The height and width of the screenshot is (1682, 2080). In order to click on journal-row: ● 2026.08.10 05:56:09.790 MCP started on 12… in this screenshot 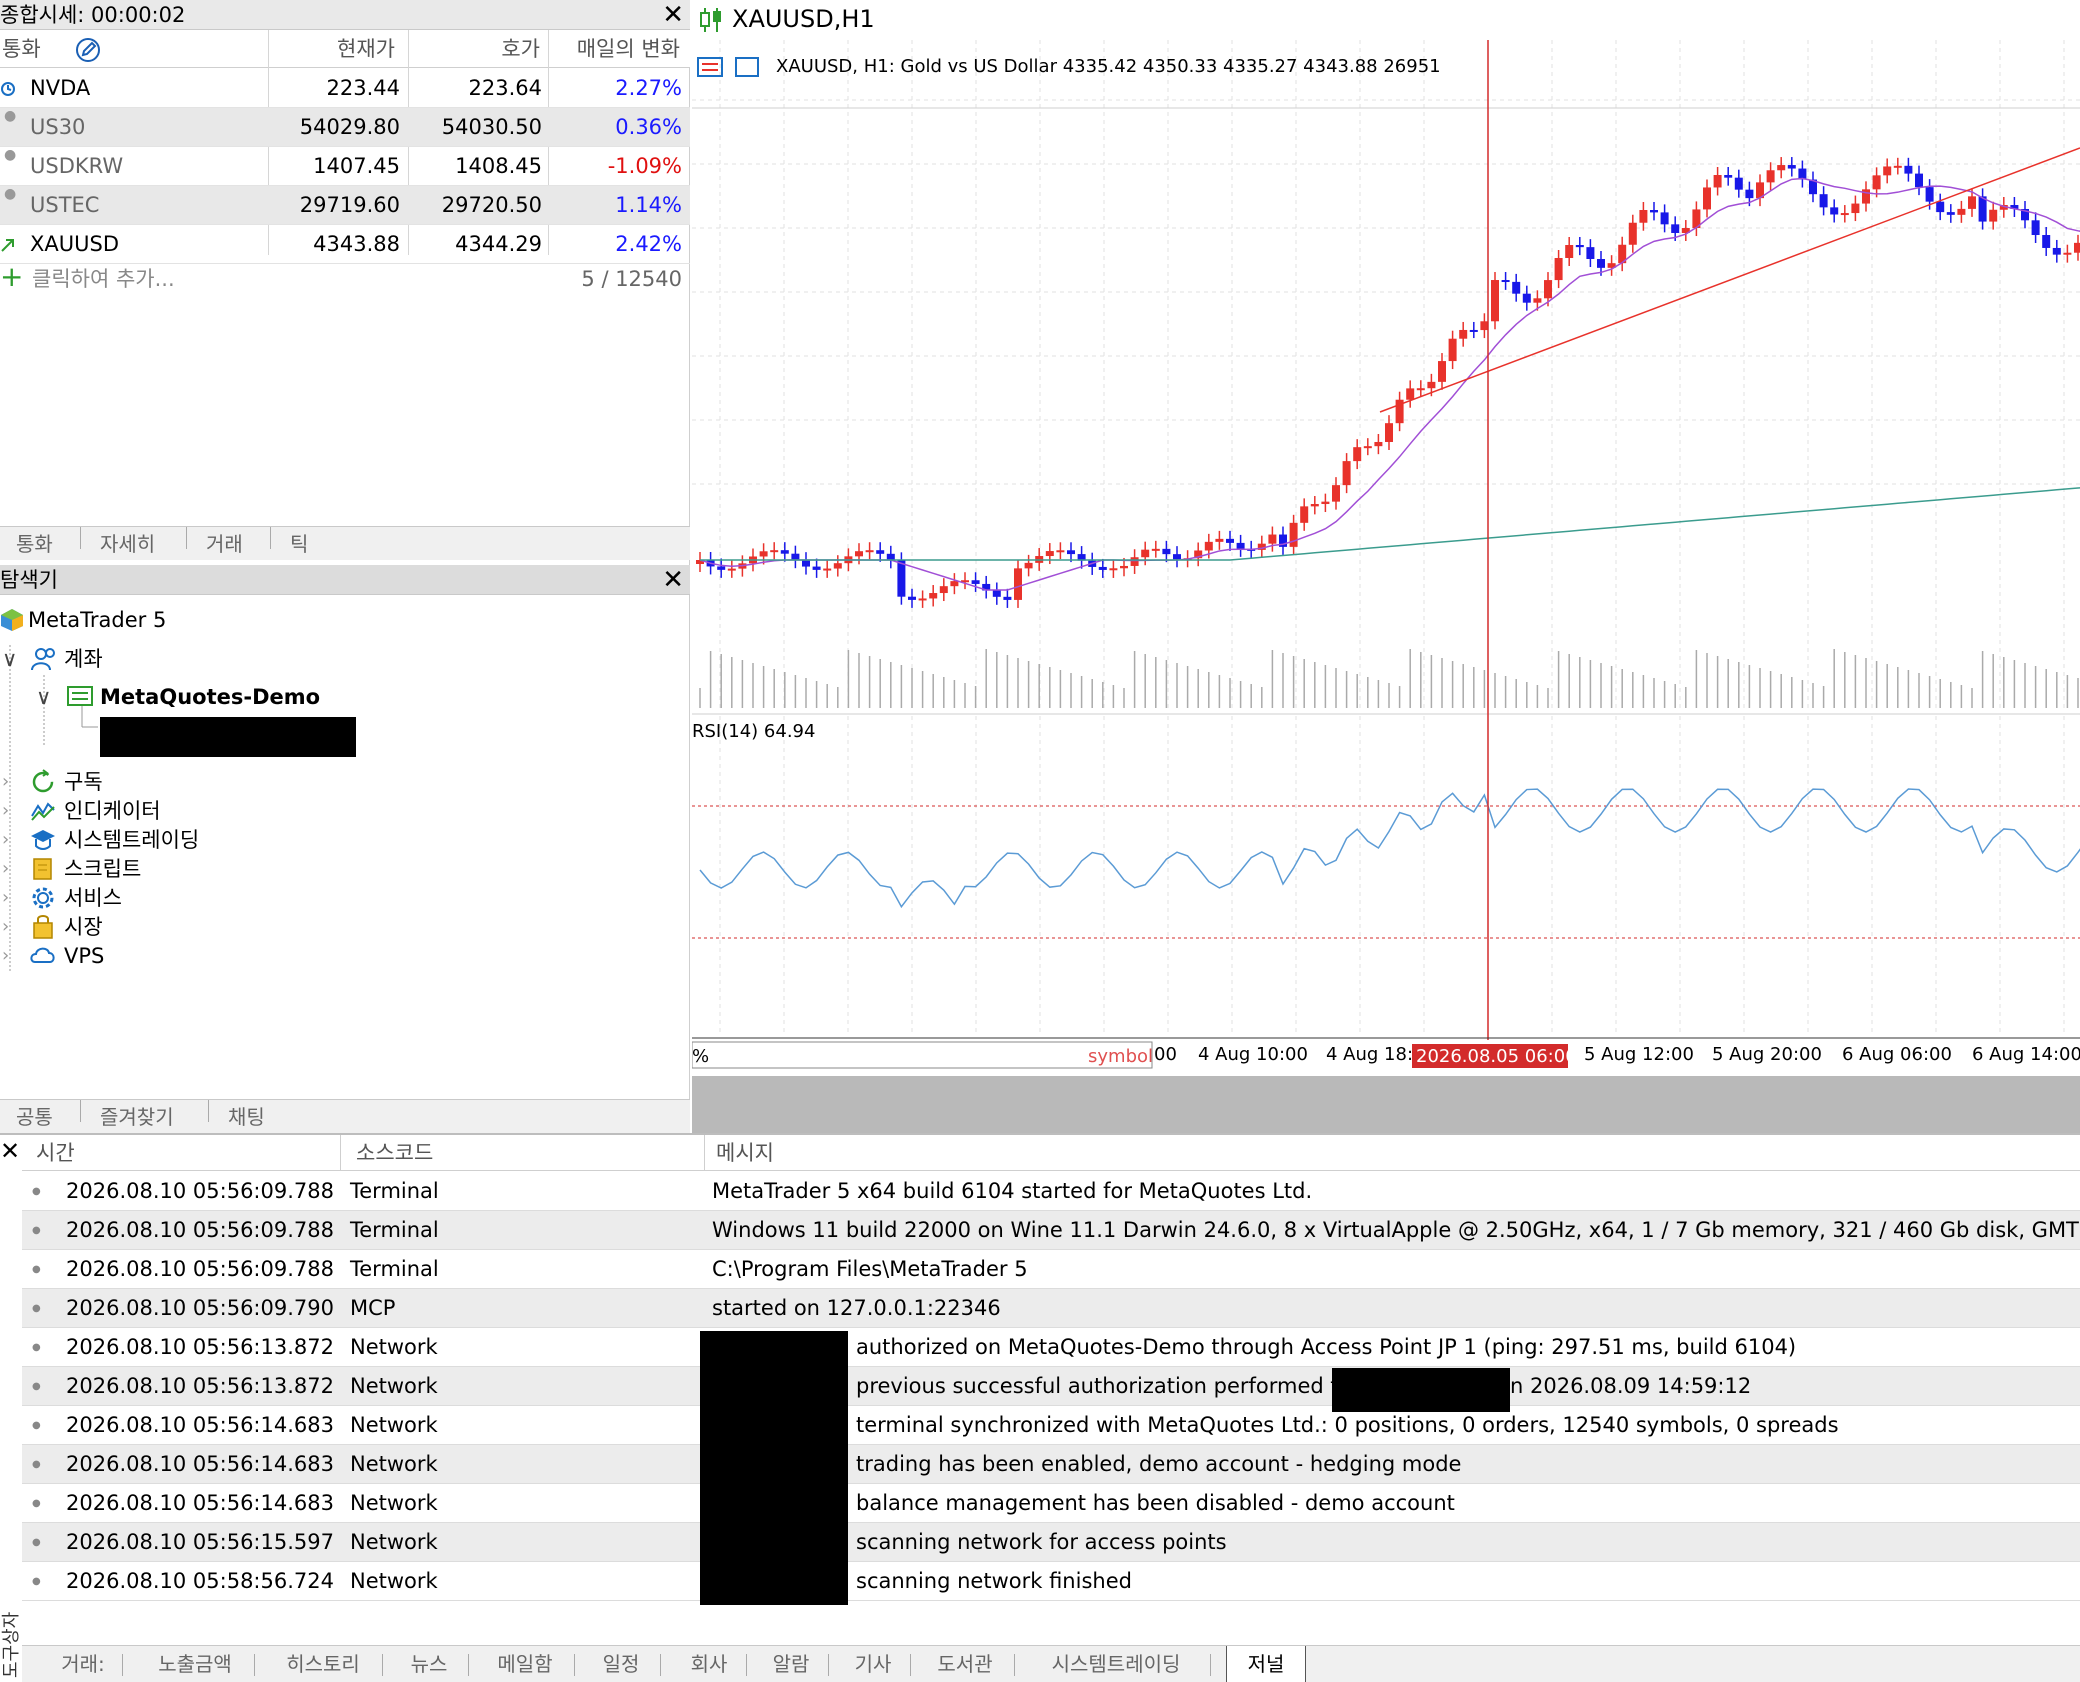, I will do `click(1051, 1308)`.